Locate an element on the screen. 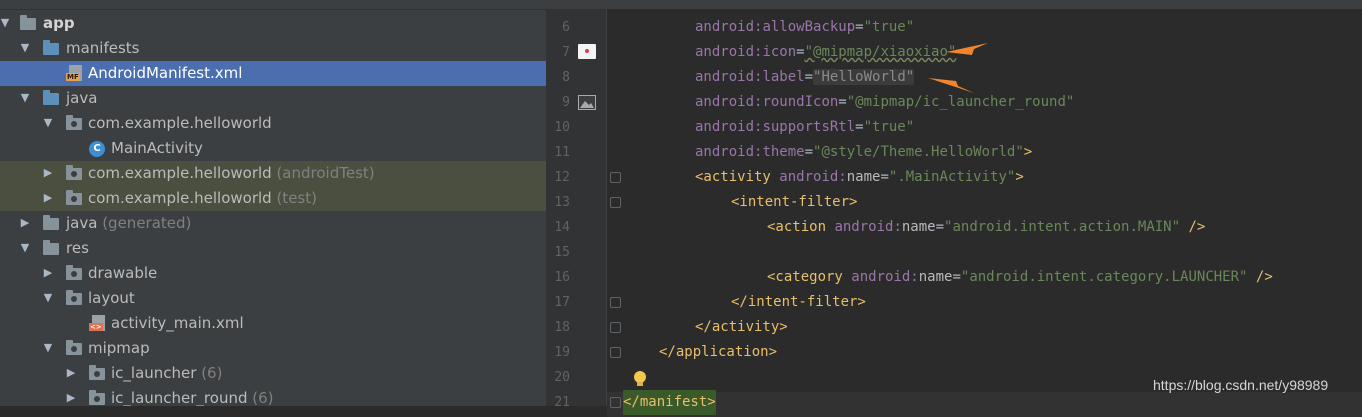 Image resolution: width=1362 pixels, height=417 pixels. attr-value: "android.intent.category.LAUNCHER" is located at coordinates (1104, 277).